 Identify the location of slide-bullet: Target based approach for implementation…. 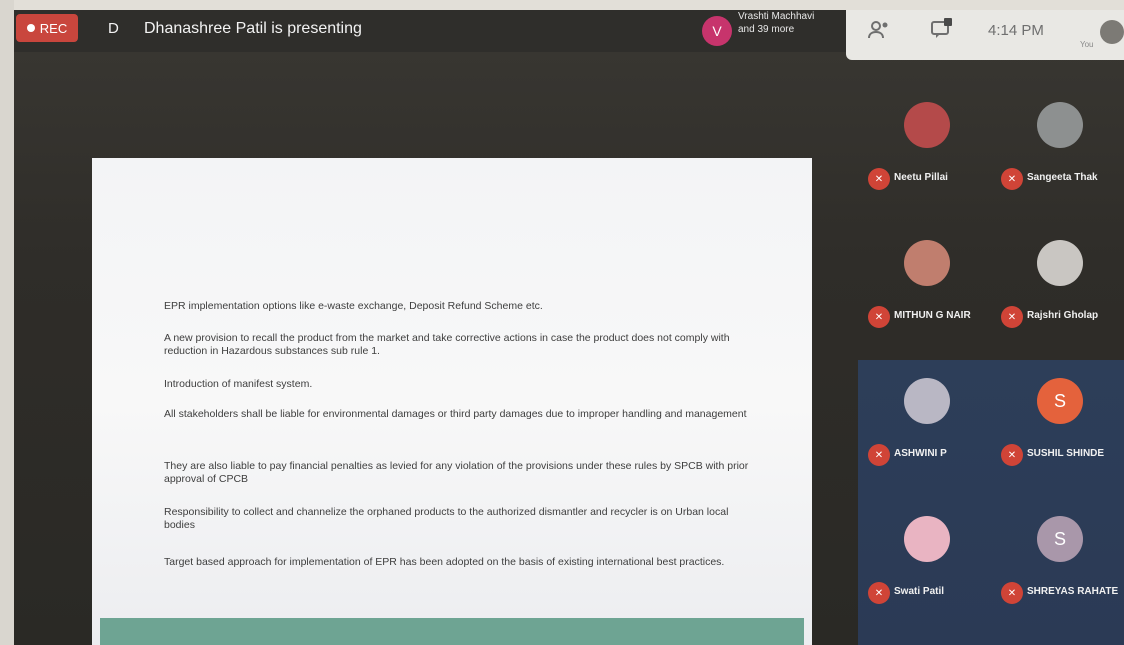
(444, 562).